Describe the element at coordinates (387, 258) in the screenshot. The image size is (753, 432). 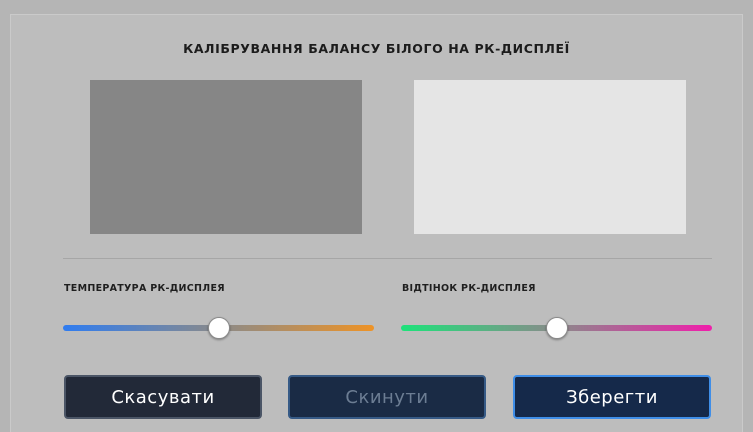
I see `divider` at that location.